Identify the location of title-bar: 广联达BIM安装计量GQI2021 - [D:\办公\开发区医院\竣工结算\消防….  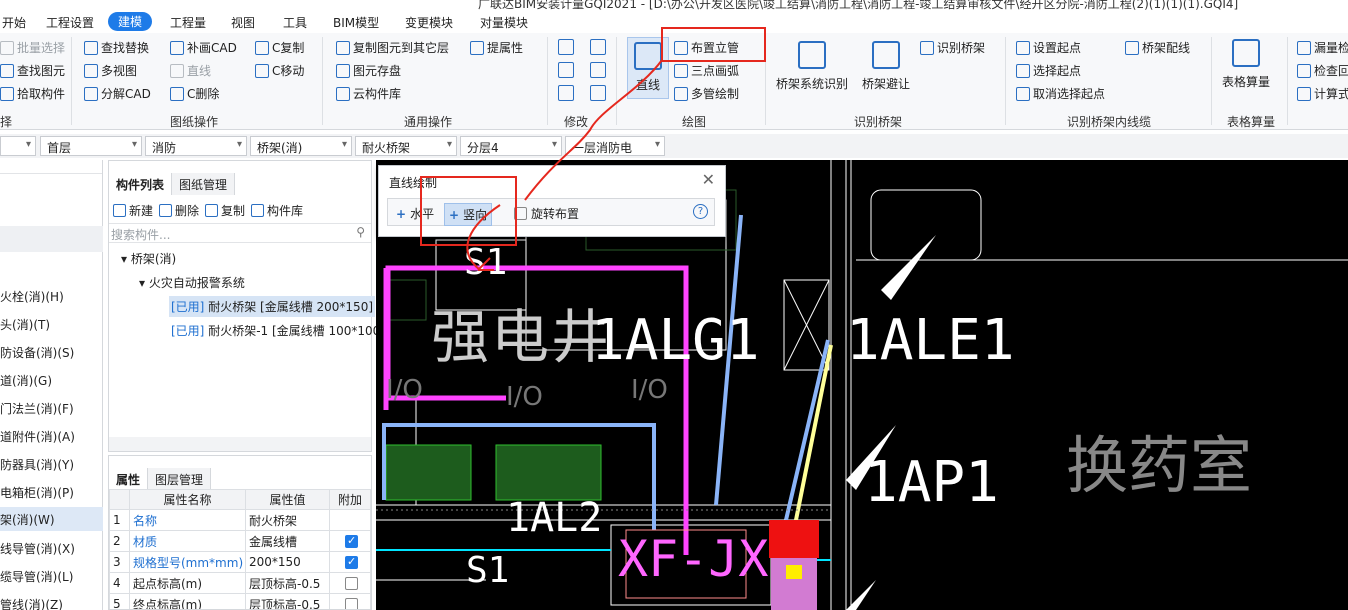
(674, 5).